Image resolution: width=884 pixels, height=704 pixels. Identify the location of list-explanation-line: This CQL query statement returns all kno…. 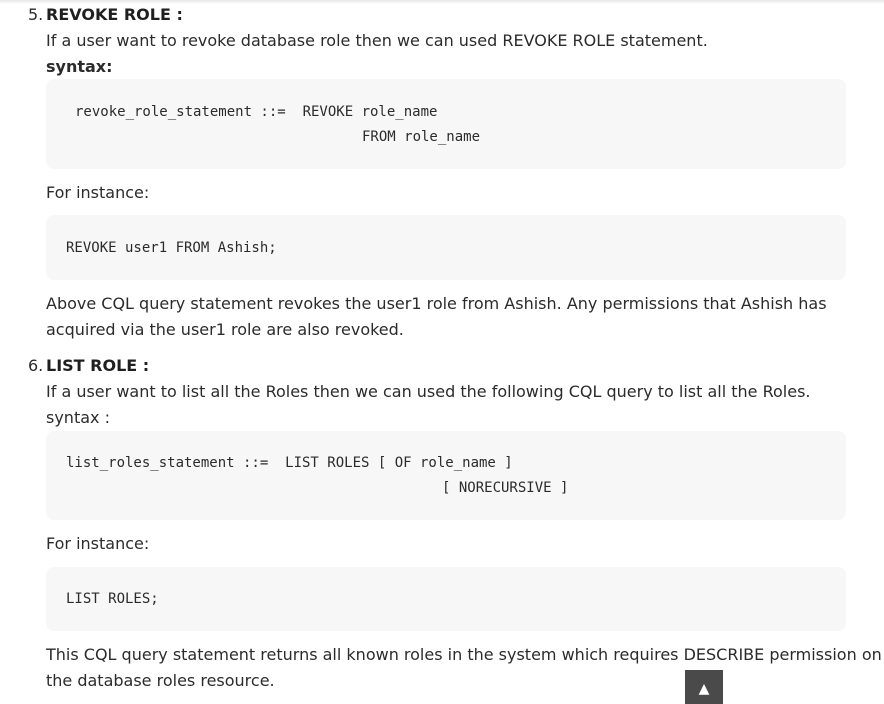
(464, 654).